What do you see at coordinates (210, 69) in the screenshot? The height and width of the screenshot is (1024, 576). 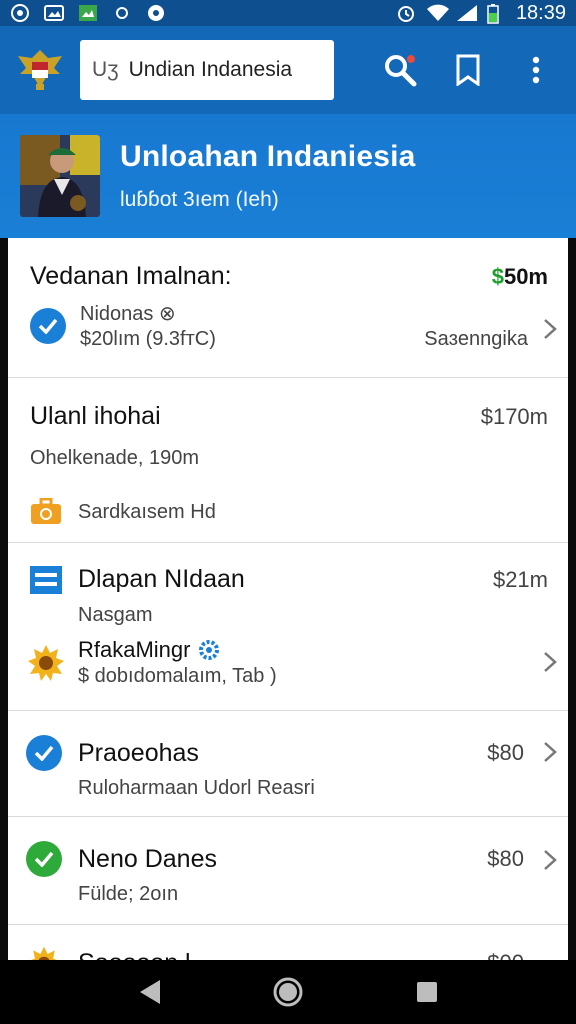 I see `search-value: Undian Indanesia` at bounding box center [210, 69].